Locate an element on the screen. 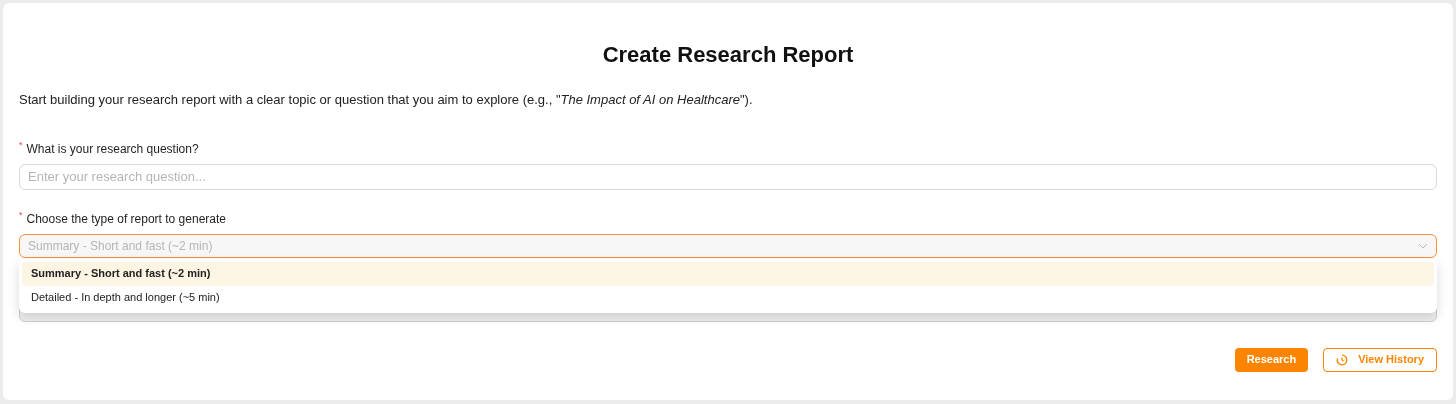 Image resolution: width=1456 pixels, height=404 pixels. dropdown-option: Summary - Short and fast (~2 min) is located at coordinates (728, 273).